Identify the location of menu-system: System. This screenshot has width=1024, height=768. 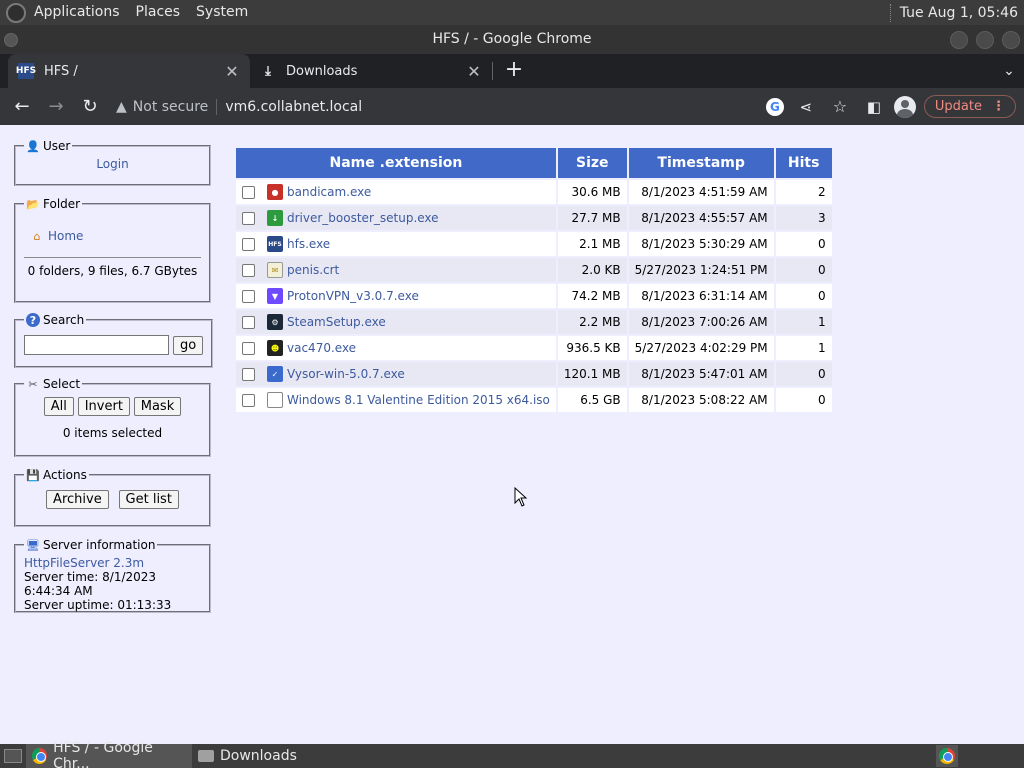
(222, 12).